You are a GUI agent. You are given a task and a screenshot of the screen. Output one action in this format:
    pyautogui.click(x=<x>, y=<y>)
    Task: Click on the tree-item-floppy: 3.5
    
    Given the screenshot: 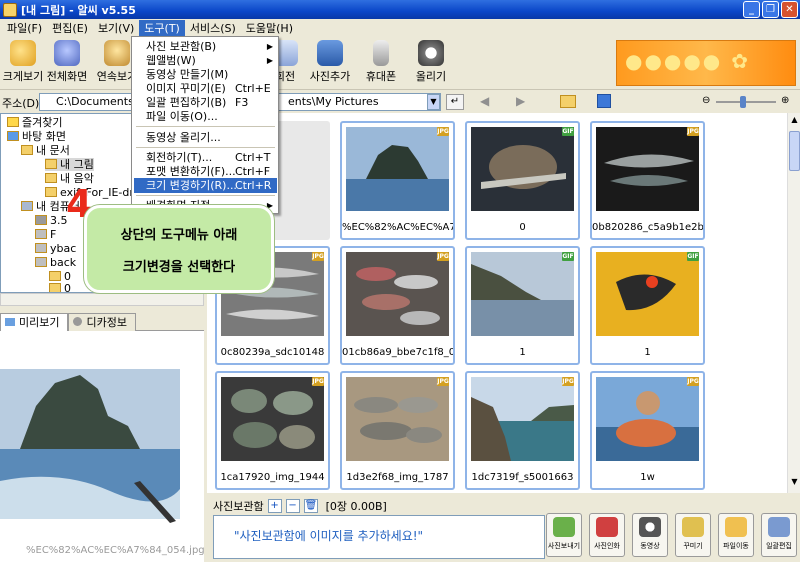 What is the action you would take?
    pyautogui.click(x=51, y=220)
    